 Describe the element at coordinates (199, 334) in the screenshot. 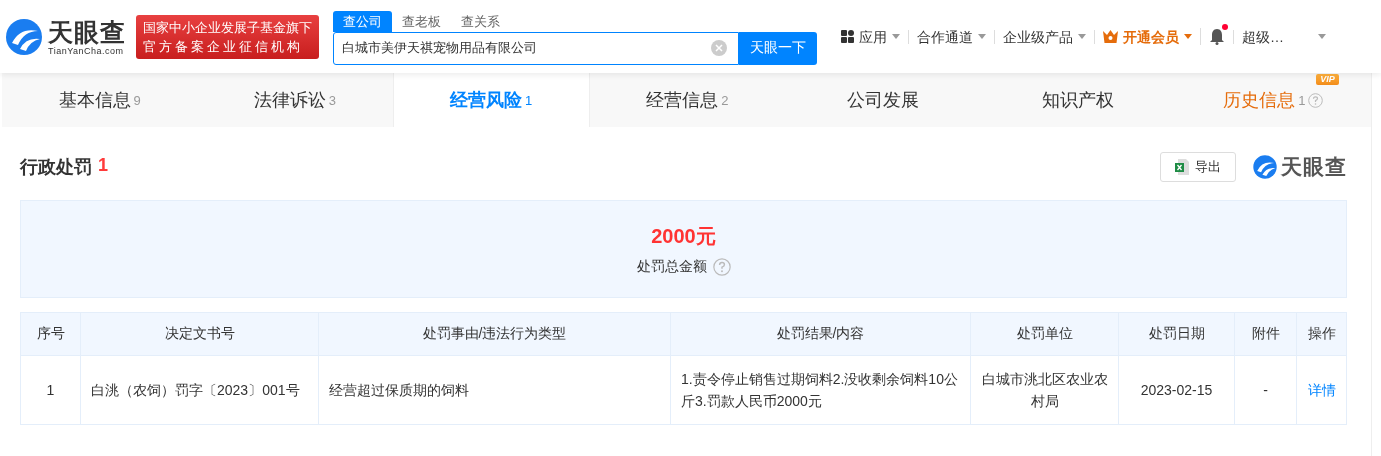

I see `column-header: 决定文书号` at that location.